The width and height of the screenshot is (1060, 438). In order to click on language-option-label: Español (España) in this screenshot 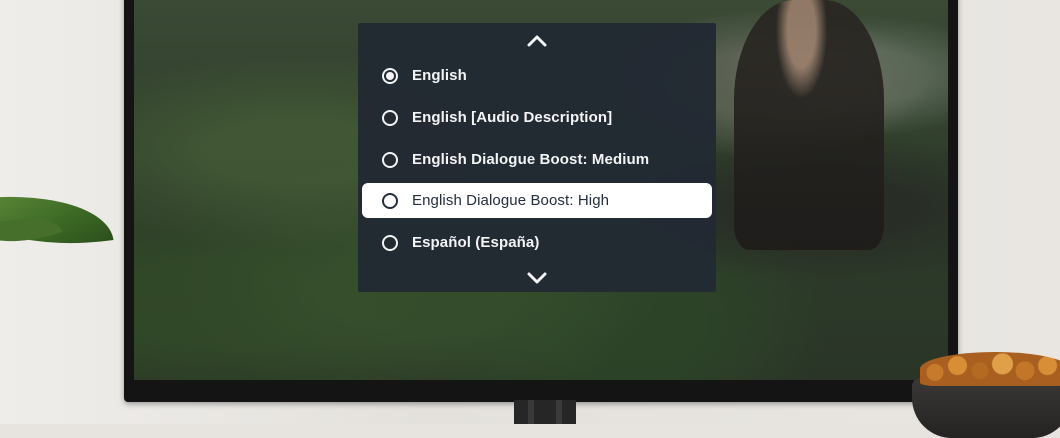, I will do `click(476, 242)`.